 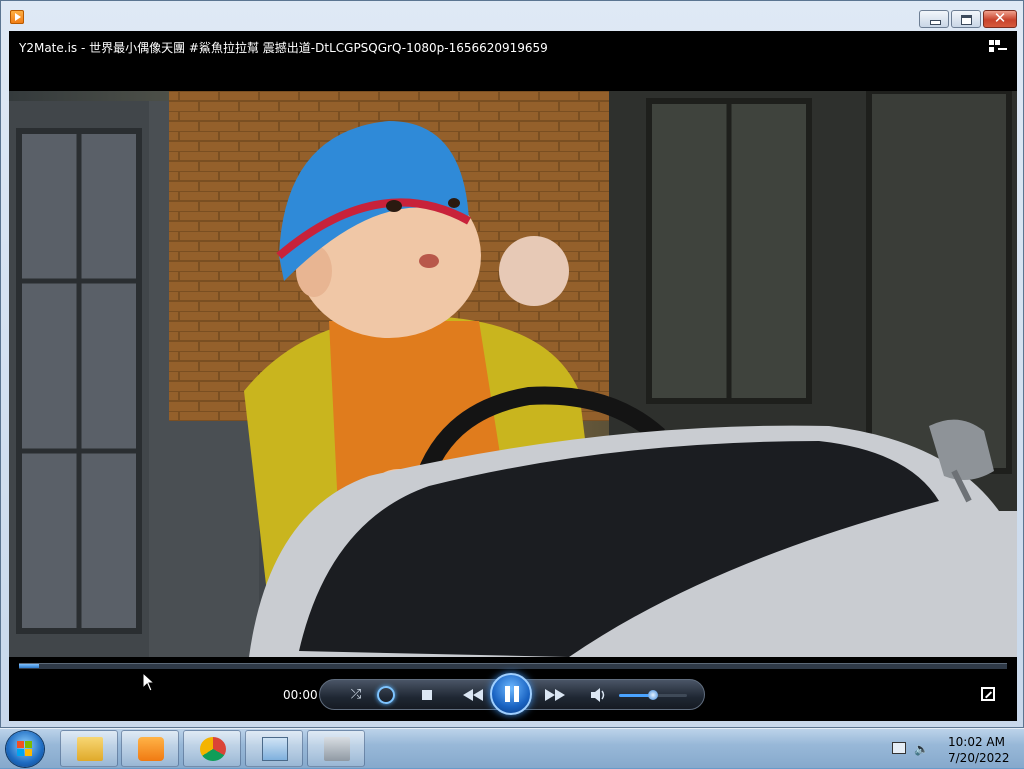 I want to click on maximize-button, so click(x=966, y=19).